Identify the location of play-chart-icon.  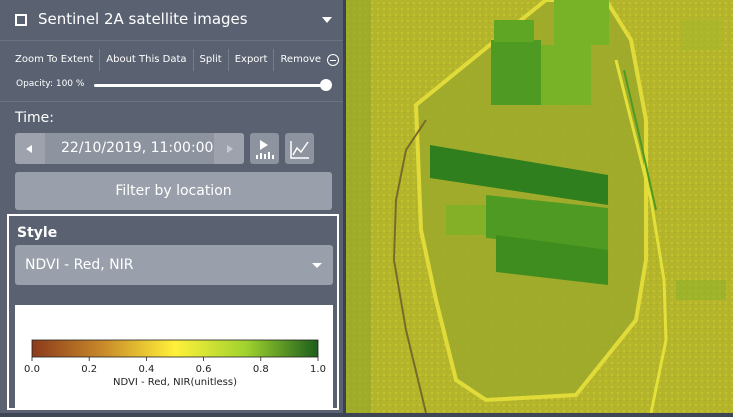
(265, 149).